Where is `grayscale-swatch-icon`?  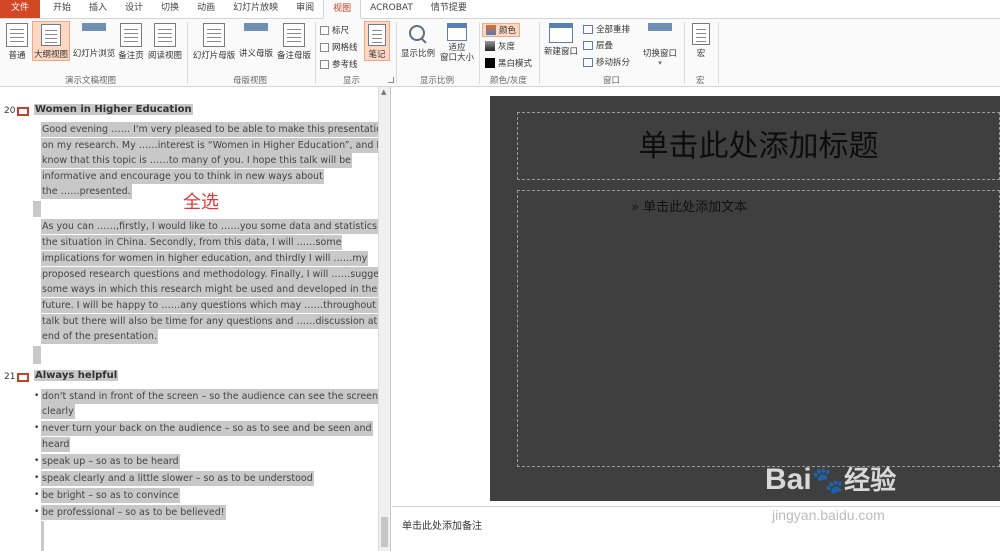
grayscale-swatch-icon is located at coordinates (490, 46).